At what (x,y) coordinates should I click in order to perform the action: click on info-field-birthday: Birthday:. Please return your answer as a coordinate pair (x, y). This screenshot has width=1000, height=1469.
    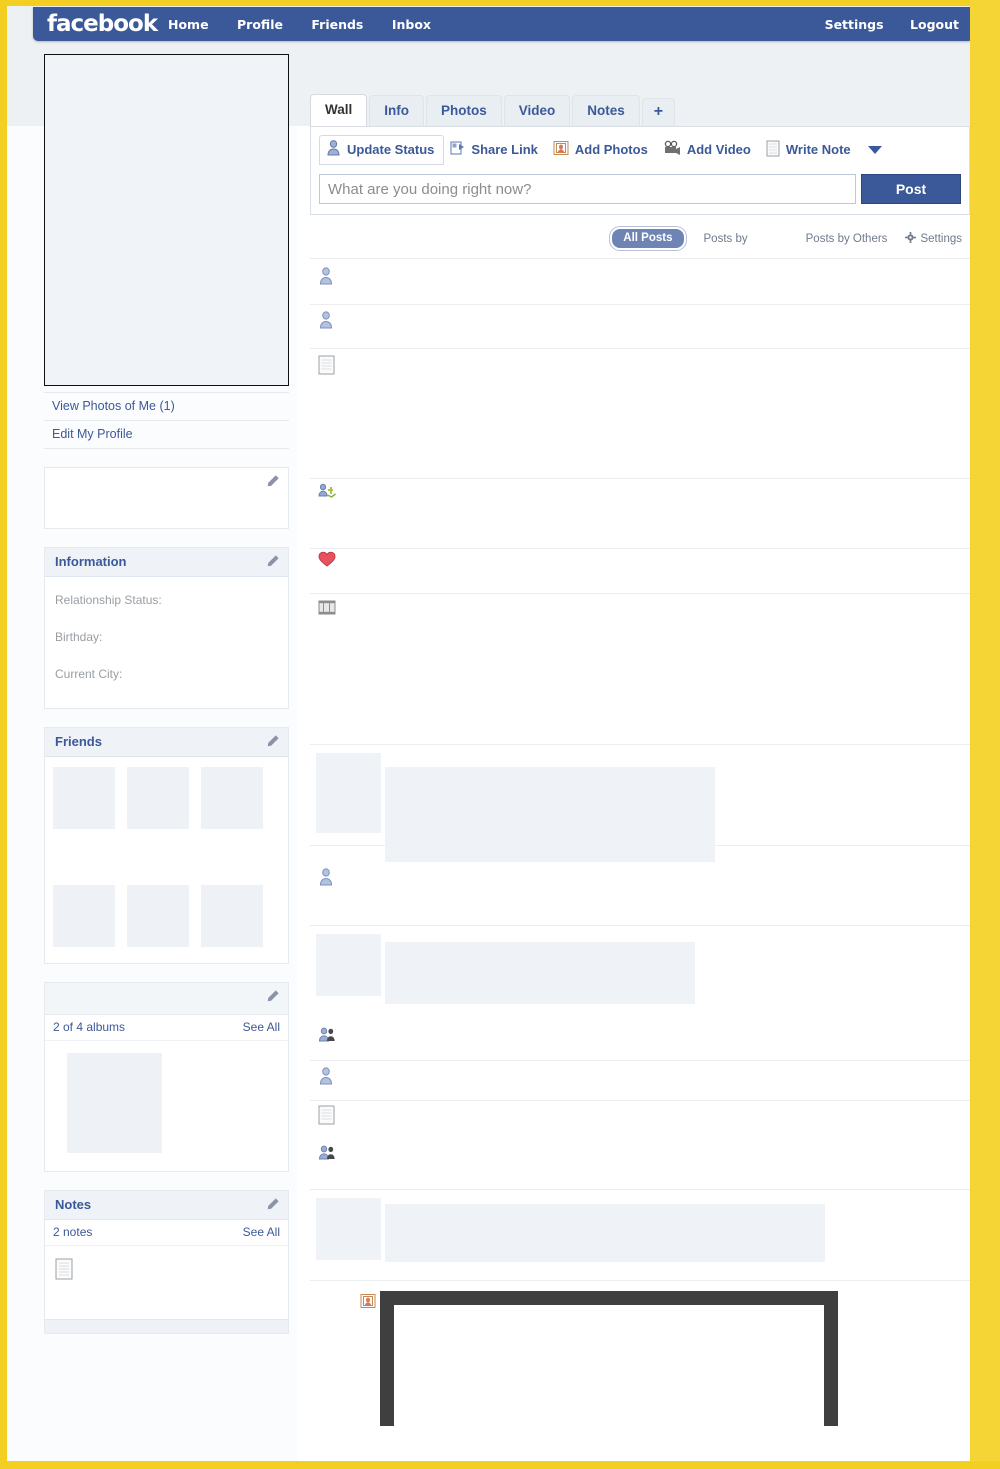
    Looking at the image, I should click on (166, 642).